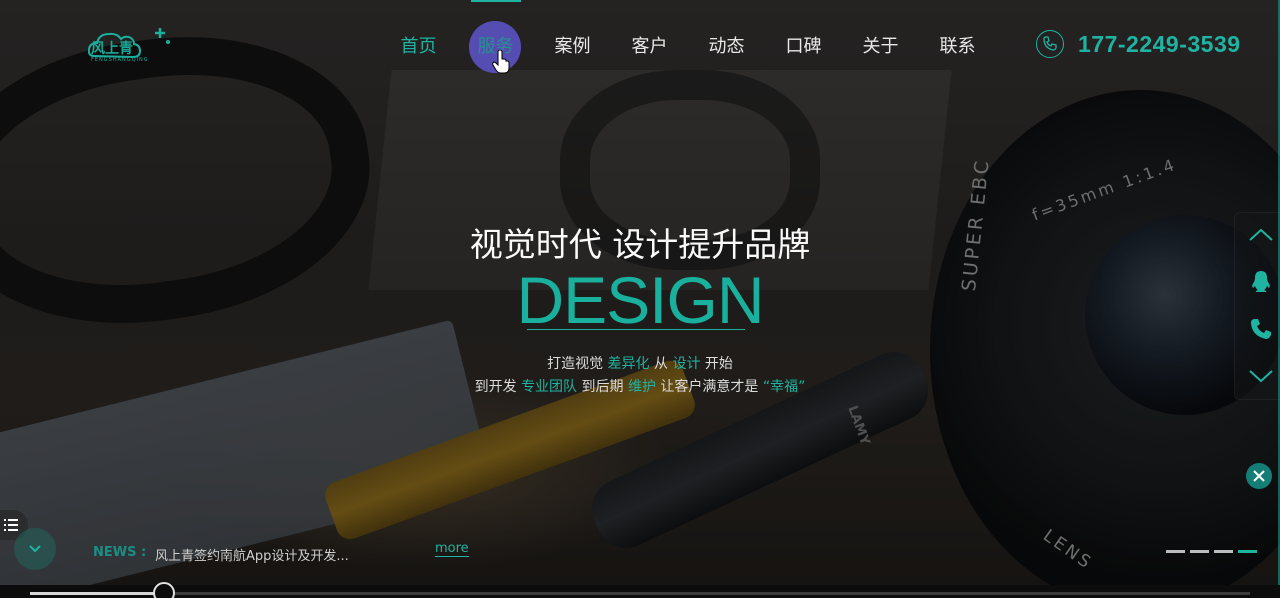  I want to click on close-icon, so click(1259, 476).